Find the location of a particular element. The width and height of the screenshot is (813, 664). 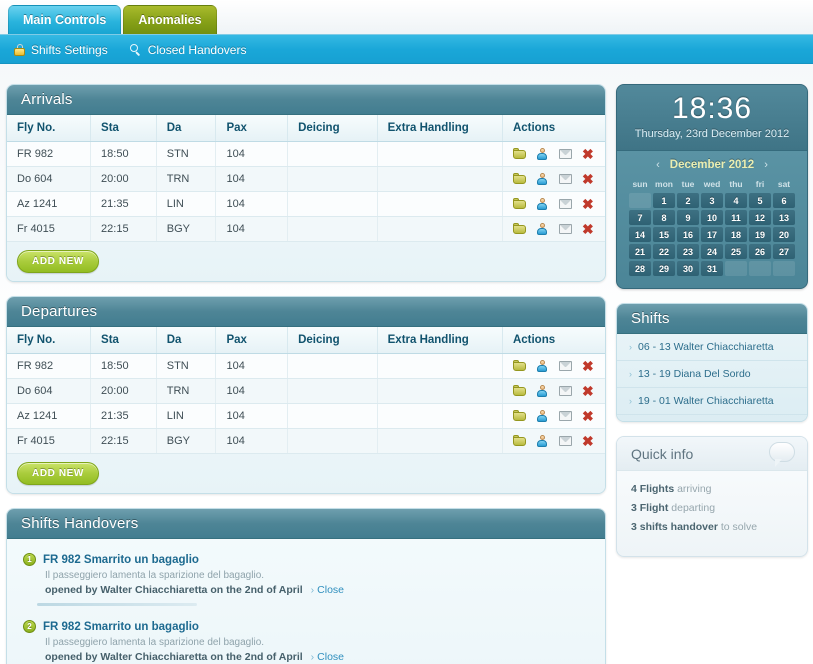

calendar-day-cell: 28 is located at coordinates (640, 268).